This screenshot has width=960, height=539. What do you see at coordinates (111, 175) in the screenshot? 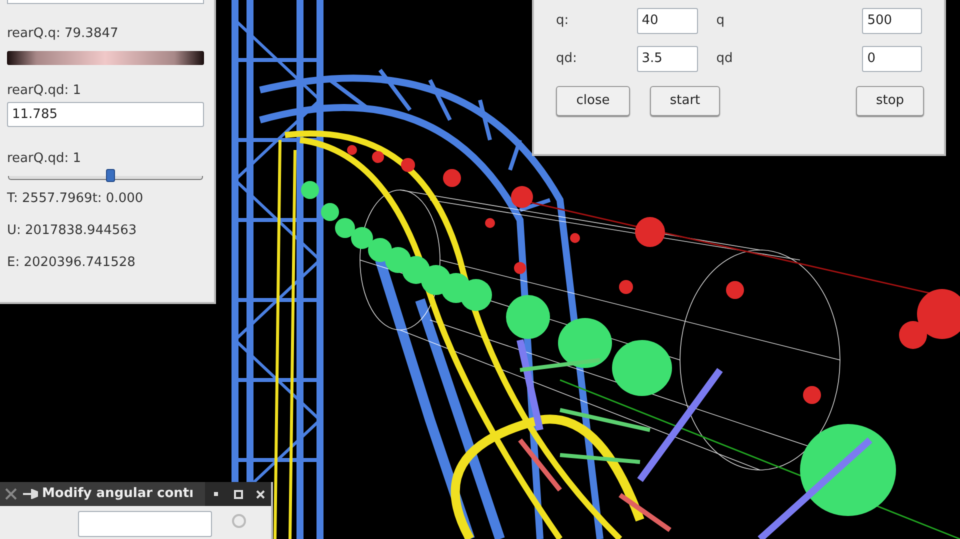
I see `slider-thumb` at bounding box center [111, 175].